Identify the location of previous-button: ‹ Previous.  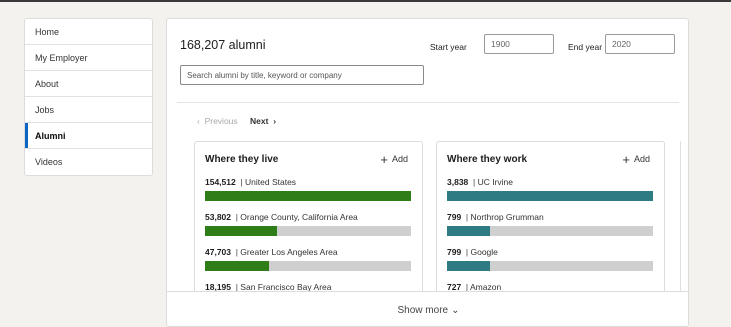
(217, 121).